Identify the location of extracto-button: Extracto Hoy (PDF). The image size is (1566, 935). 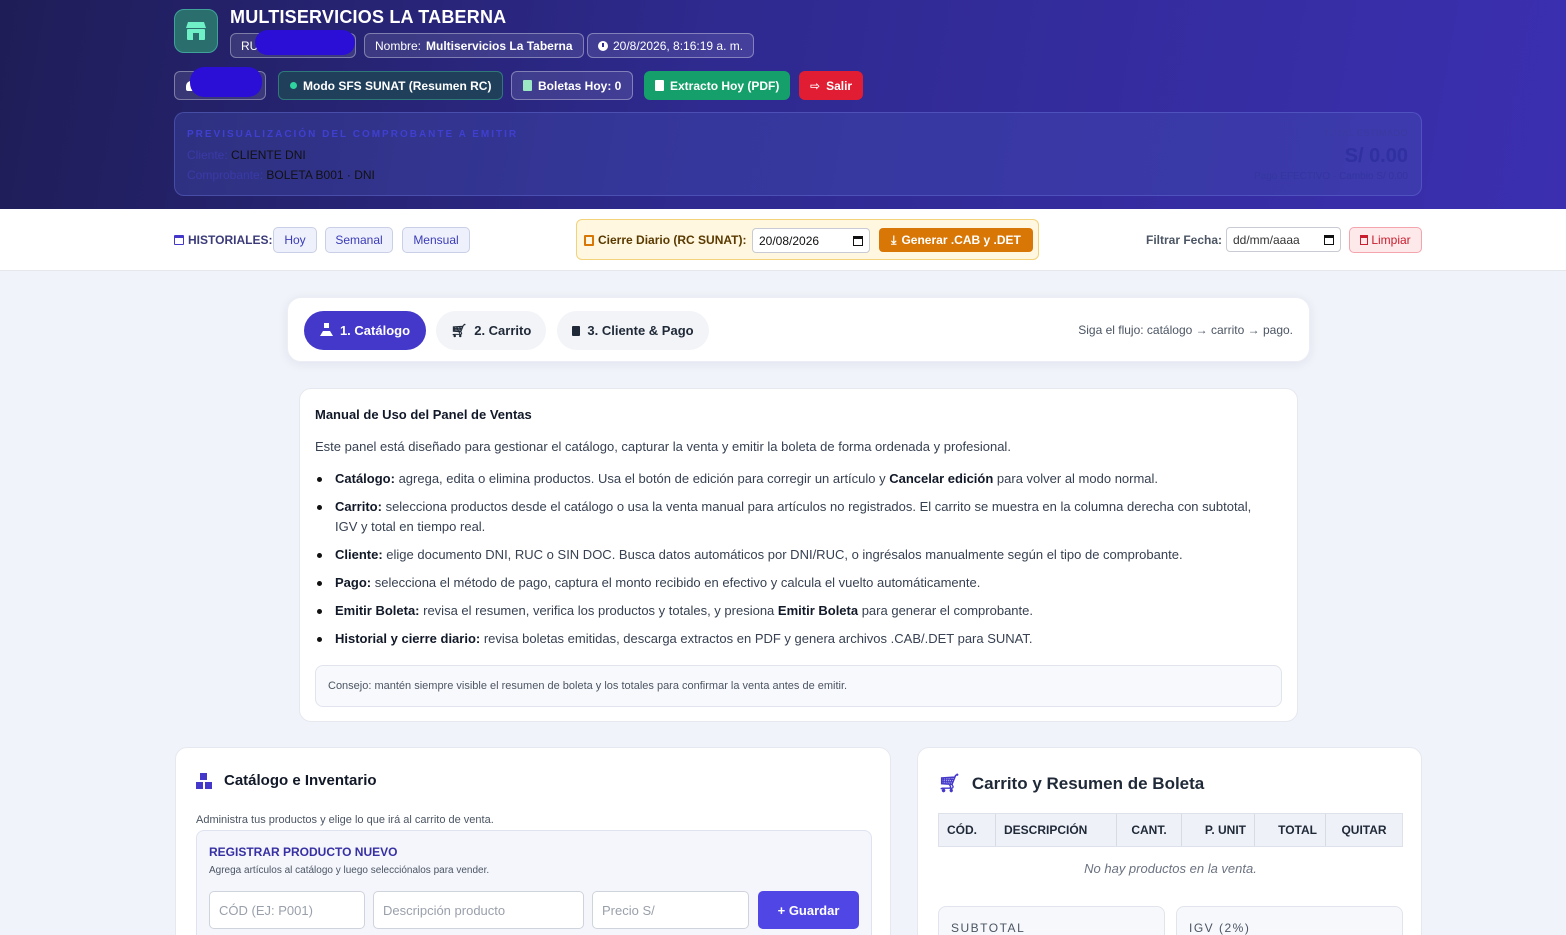
(717, 85).